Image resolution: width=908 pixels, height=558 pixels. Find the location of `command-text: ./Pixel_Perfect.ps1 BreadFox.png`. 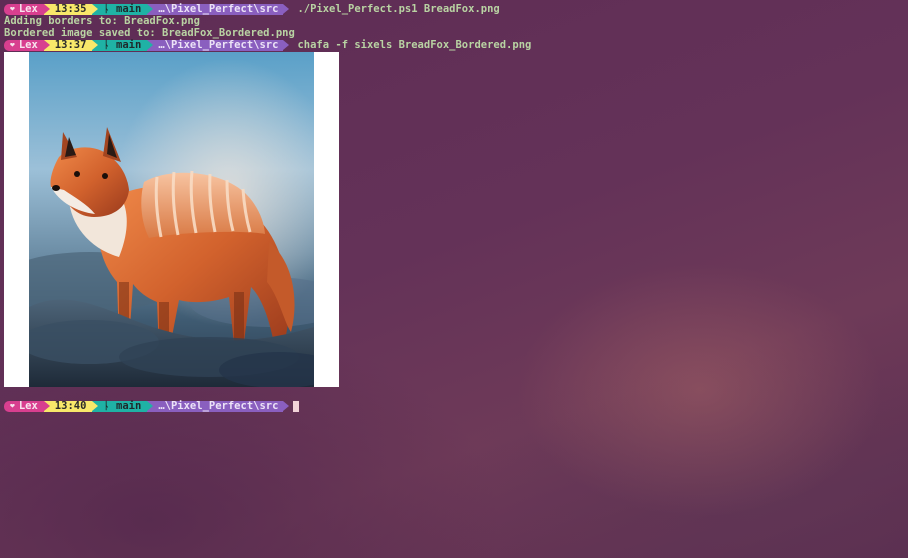

command-text: ./Pixel_Perfect.ps1 BreadFox.png is located at coordinates (398, 9).